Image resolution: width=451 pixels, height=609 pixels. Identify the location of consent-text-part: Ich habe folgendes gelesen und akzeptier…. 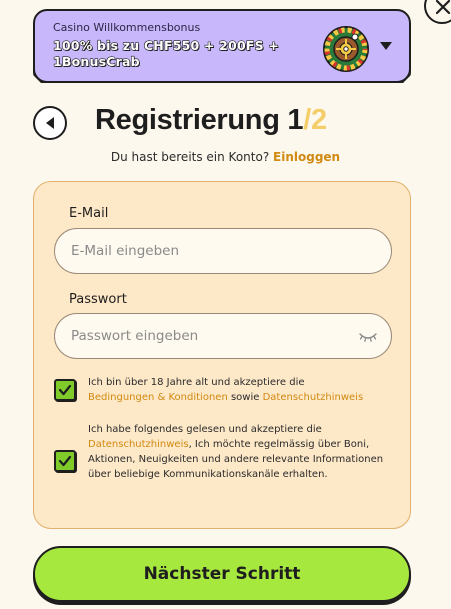
(205, 429).